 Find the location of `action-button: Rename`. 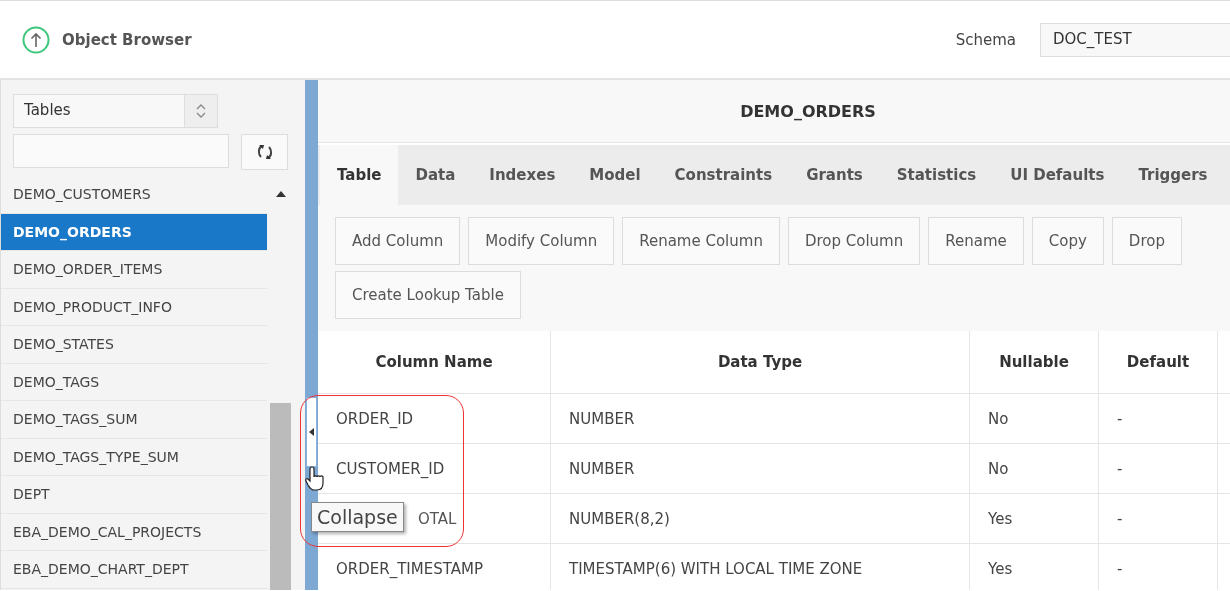

action-button: Rename is located at coordinates (976, 241).